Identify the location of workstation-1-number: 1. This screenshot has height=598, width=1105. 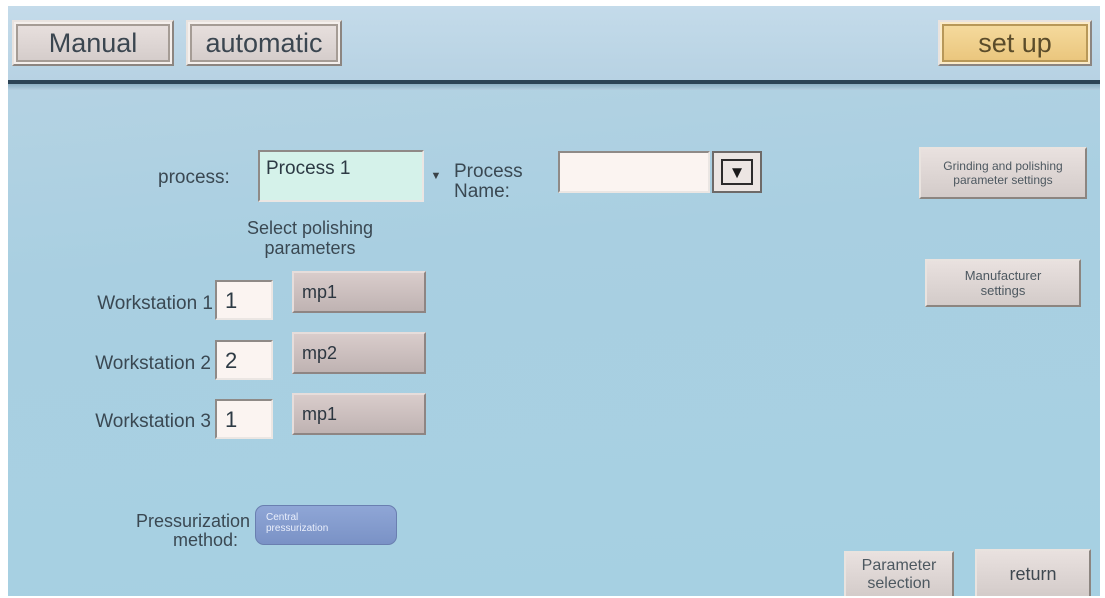
(231, 300).